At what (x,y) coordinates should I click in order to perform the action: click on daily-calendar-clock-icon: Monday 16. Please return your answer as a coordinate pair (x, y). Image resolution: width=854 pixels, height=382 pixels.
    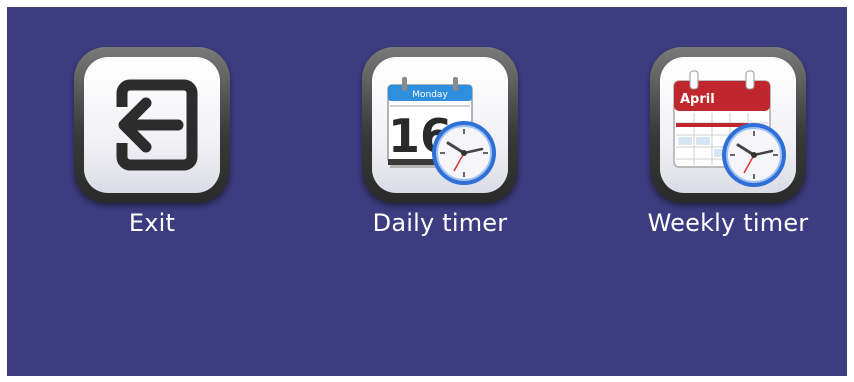
    Looking at the image, I should click on (441, 131).